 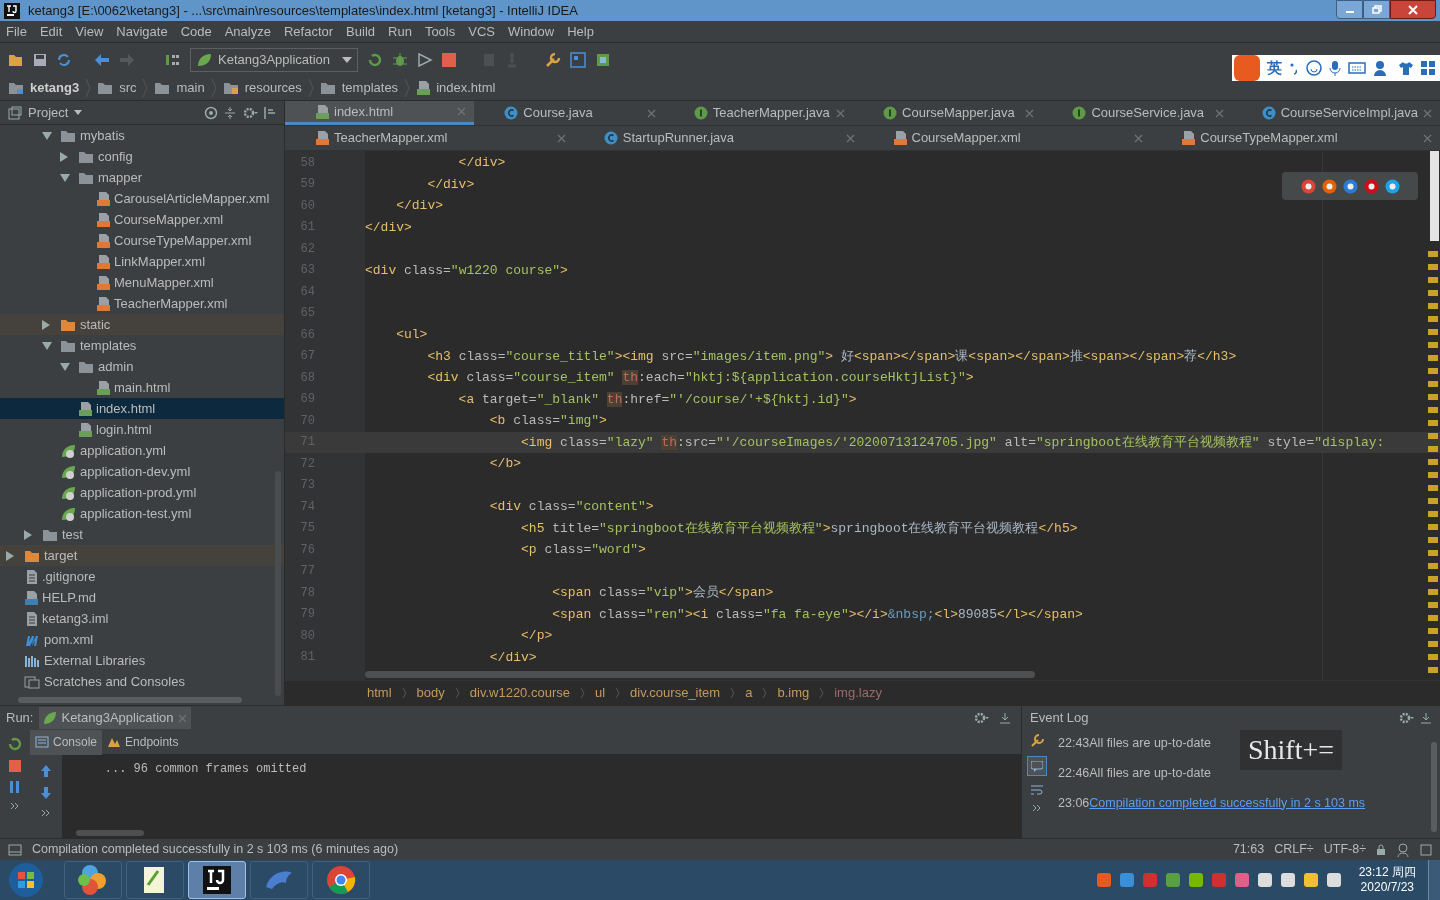 What do you see at coordinates (1335, 113) in the screenshot?
I see `editor-tab: CourseServiceImpl.java` at bounding box center [1335, 113].